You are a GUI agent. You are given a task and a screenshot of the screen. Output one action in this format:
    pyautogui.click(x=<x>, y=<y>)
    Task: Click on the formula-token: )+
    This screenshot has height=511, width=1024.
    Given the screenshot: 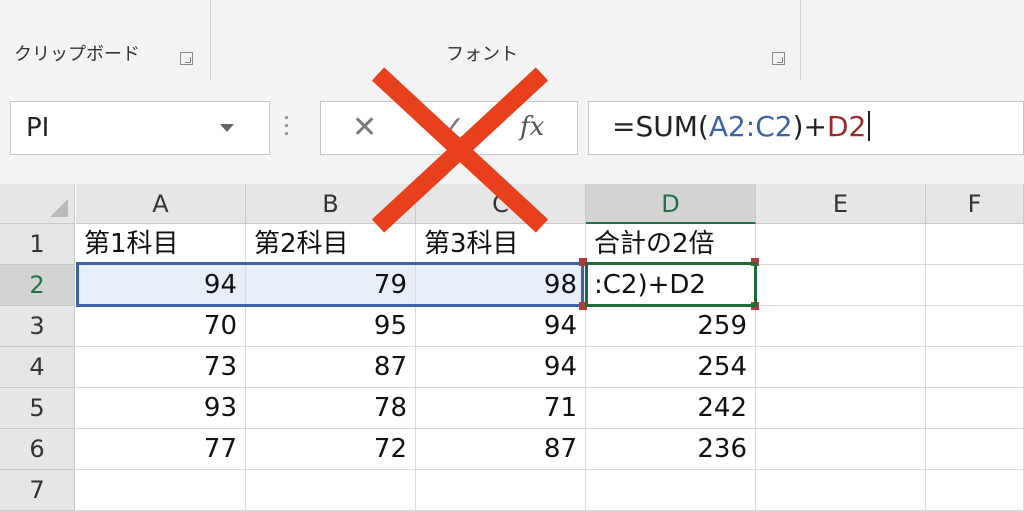 What is the action you would take?
    pyautogui.click(x=809, y=126)
    